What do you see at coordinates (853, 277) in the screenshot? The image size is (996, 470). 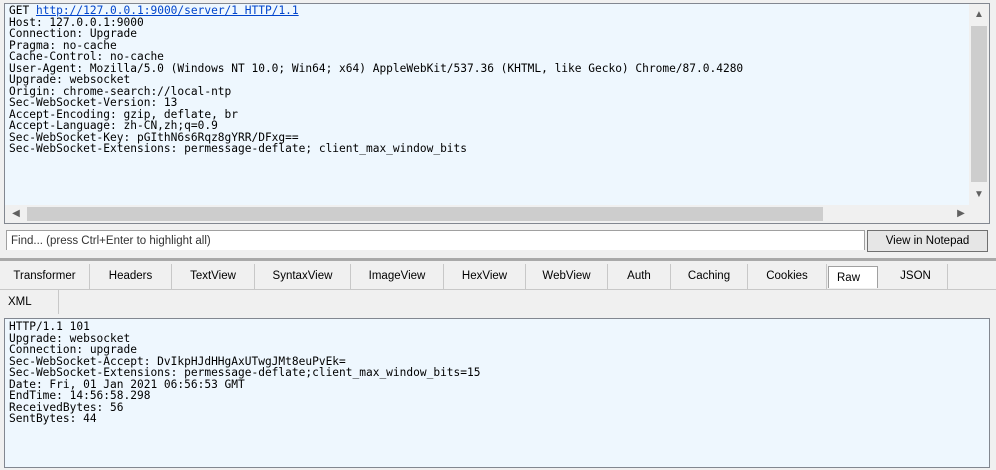 I see `tab-raw: Raw` at bounding box center [853, 277].